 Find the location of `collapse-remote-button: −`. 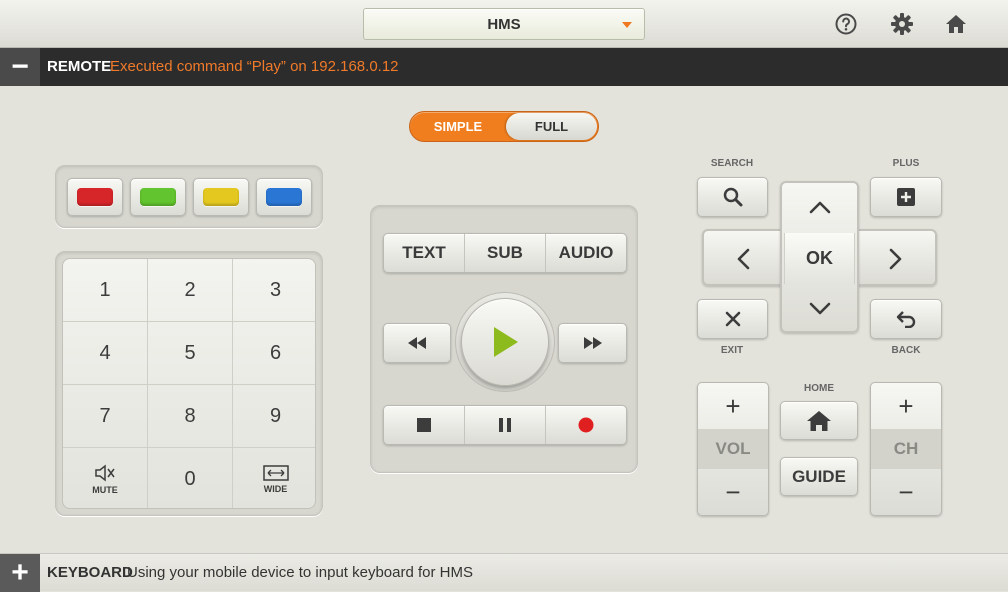

collapse-remote-button: − is located at coordinates (20, 67).